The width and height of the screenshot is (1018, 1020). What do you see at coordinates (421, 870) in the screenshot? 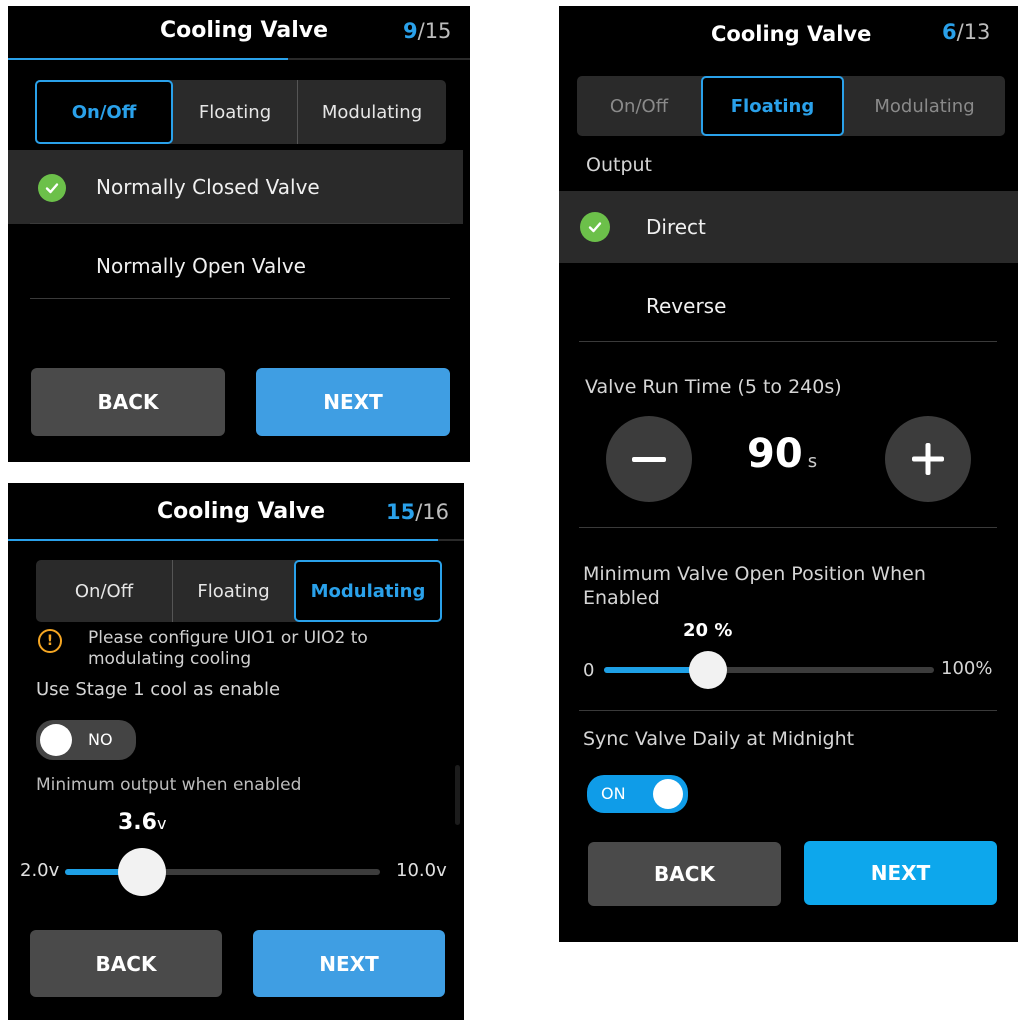
I see `slider-max-label: 10.0v` at bounding box center [421, 870].